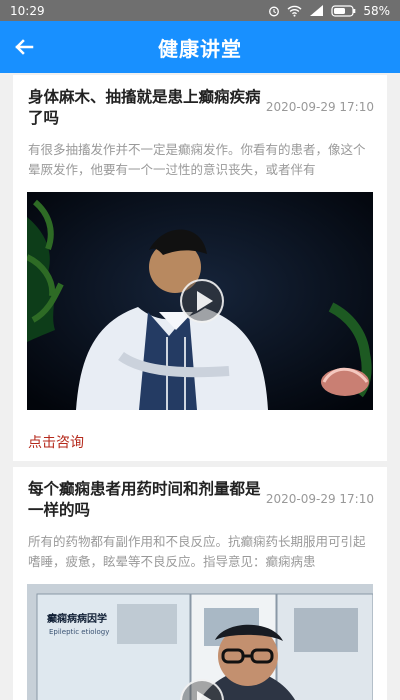  I want to click on battery-percent: 58%, so click(376, 10).